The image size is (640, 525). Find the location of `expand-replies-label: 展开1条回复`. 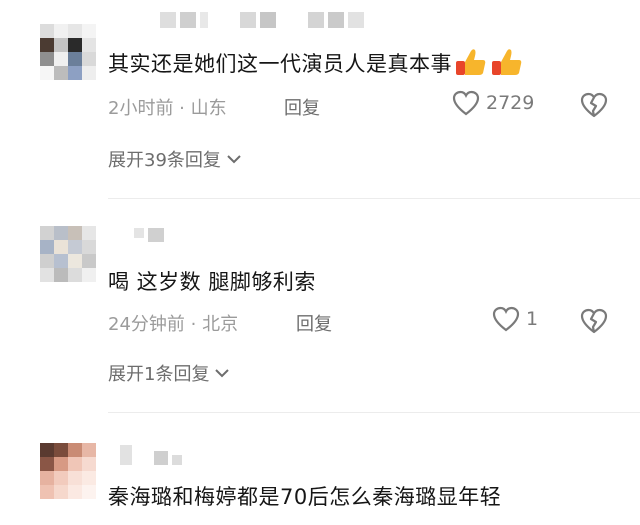

expand-replies-label: 展开1条回复 is located at coordinates (159, 374).